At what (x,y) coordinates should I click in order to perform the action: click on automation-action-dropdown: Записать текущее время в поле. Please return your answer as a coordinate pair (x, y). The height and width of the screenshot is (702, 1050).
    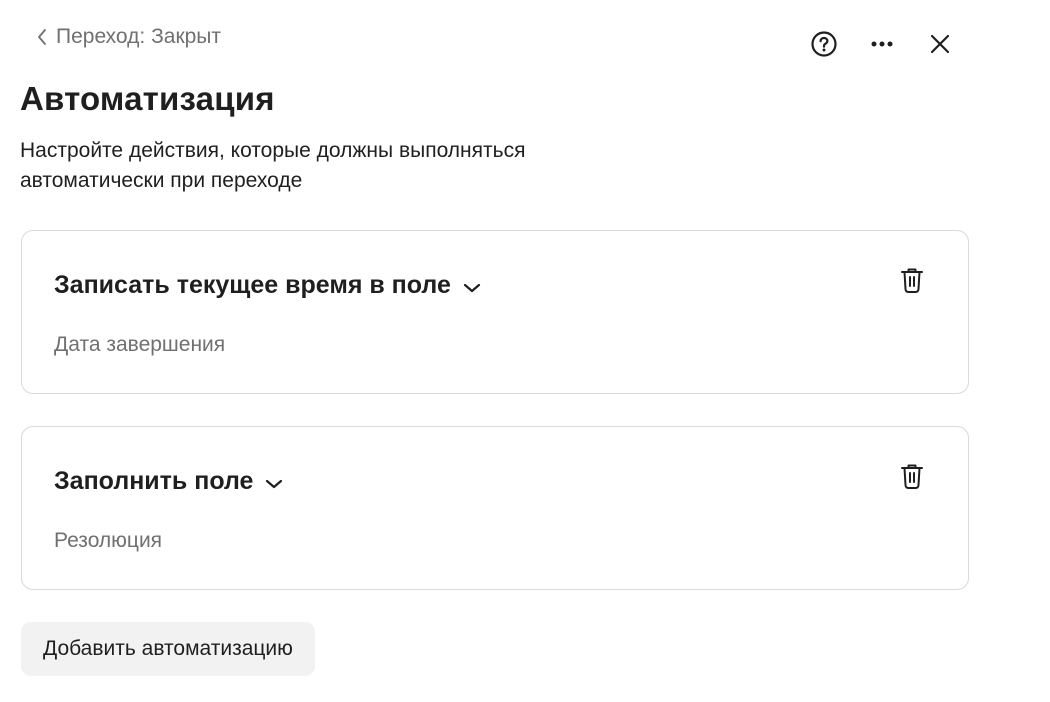
    Looking at the image, I should click on (267, 285).